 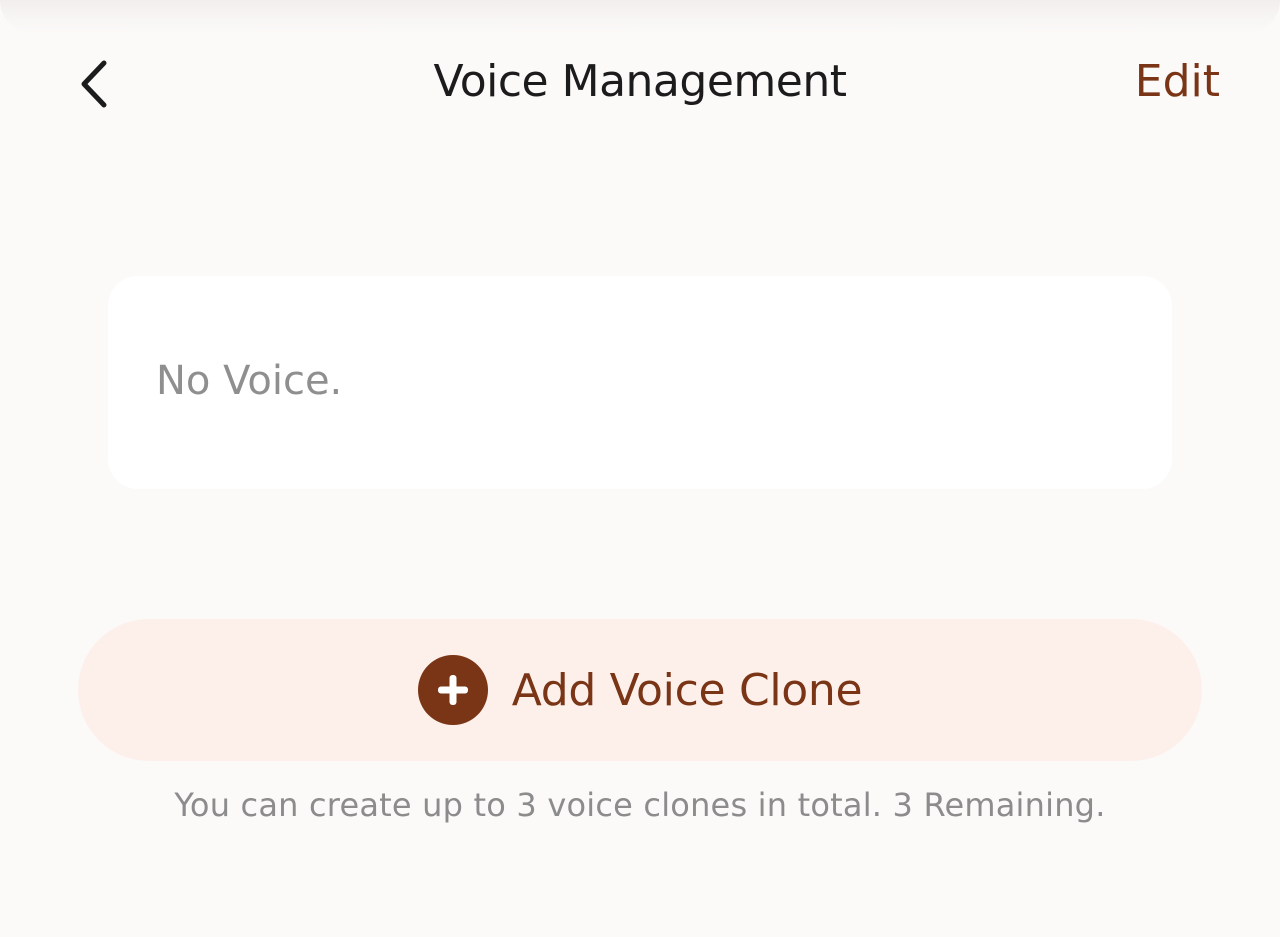 What do you see at coordinates (1177, 81) in the screenshot?
I see `edit-button: Edit` at bounding box center [1177, 81].